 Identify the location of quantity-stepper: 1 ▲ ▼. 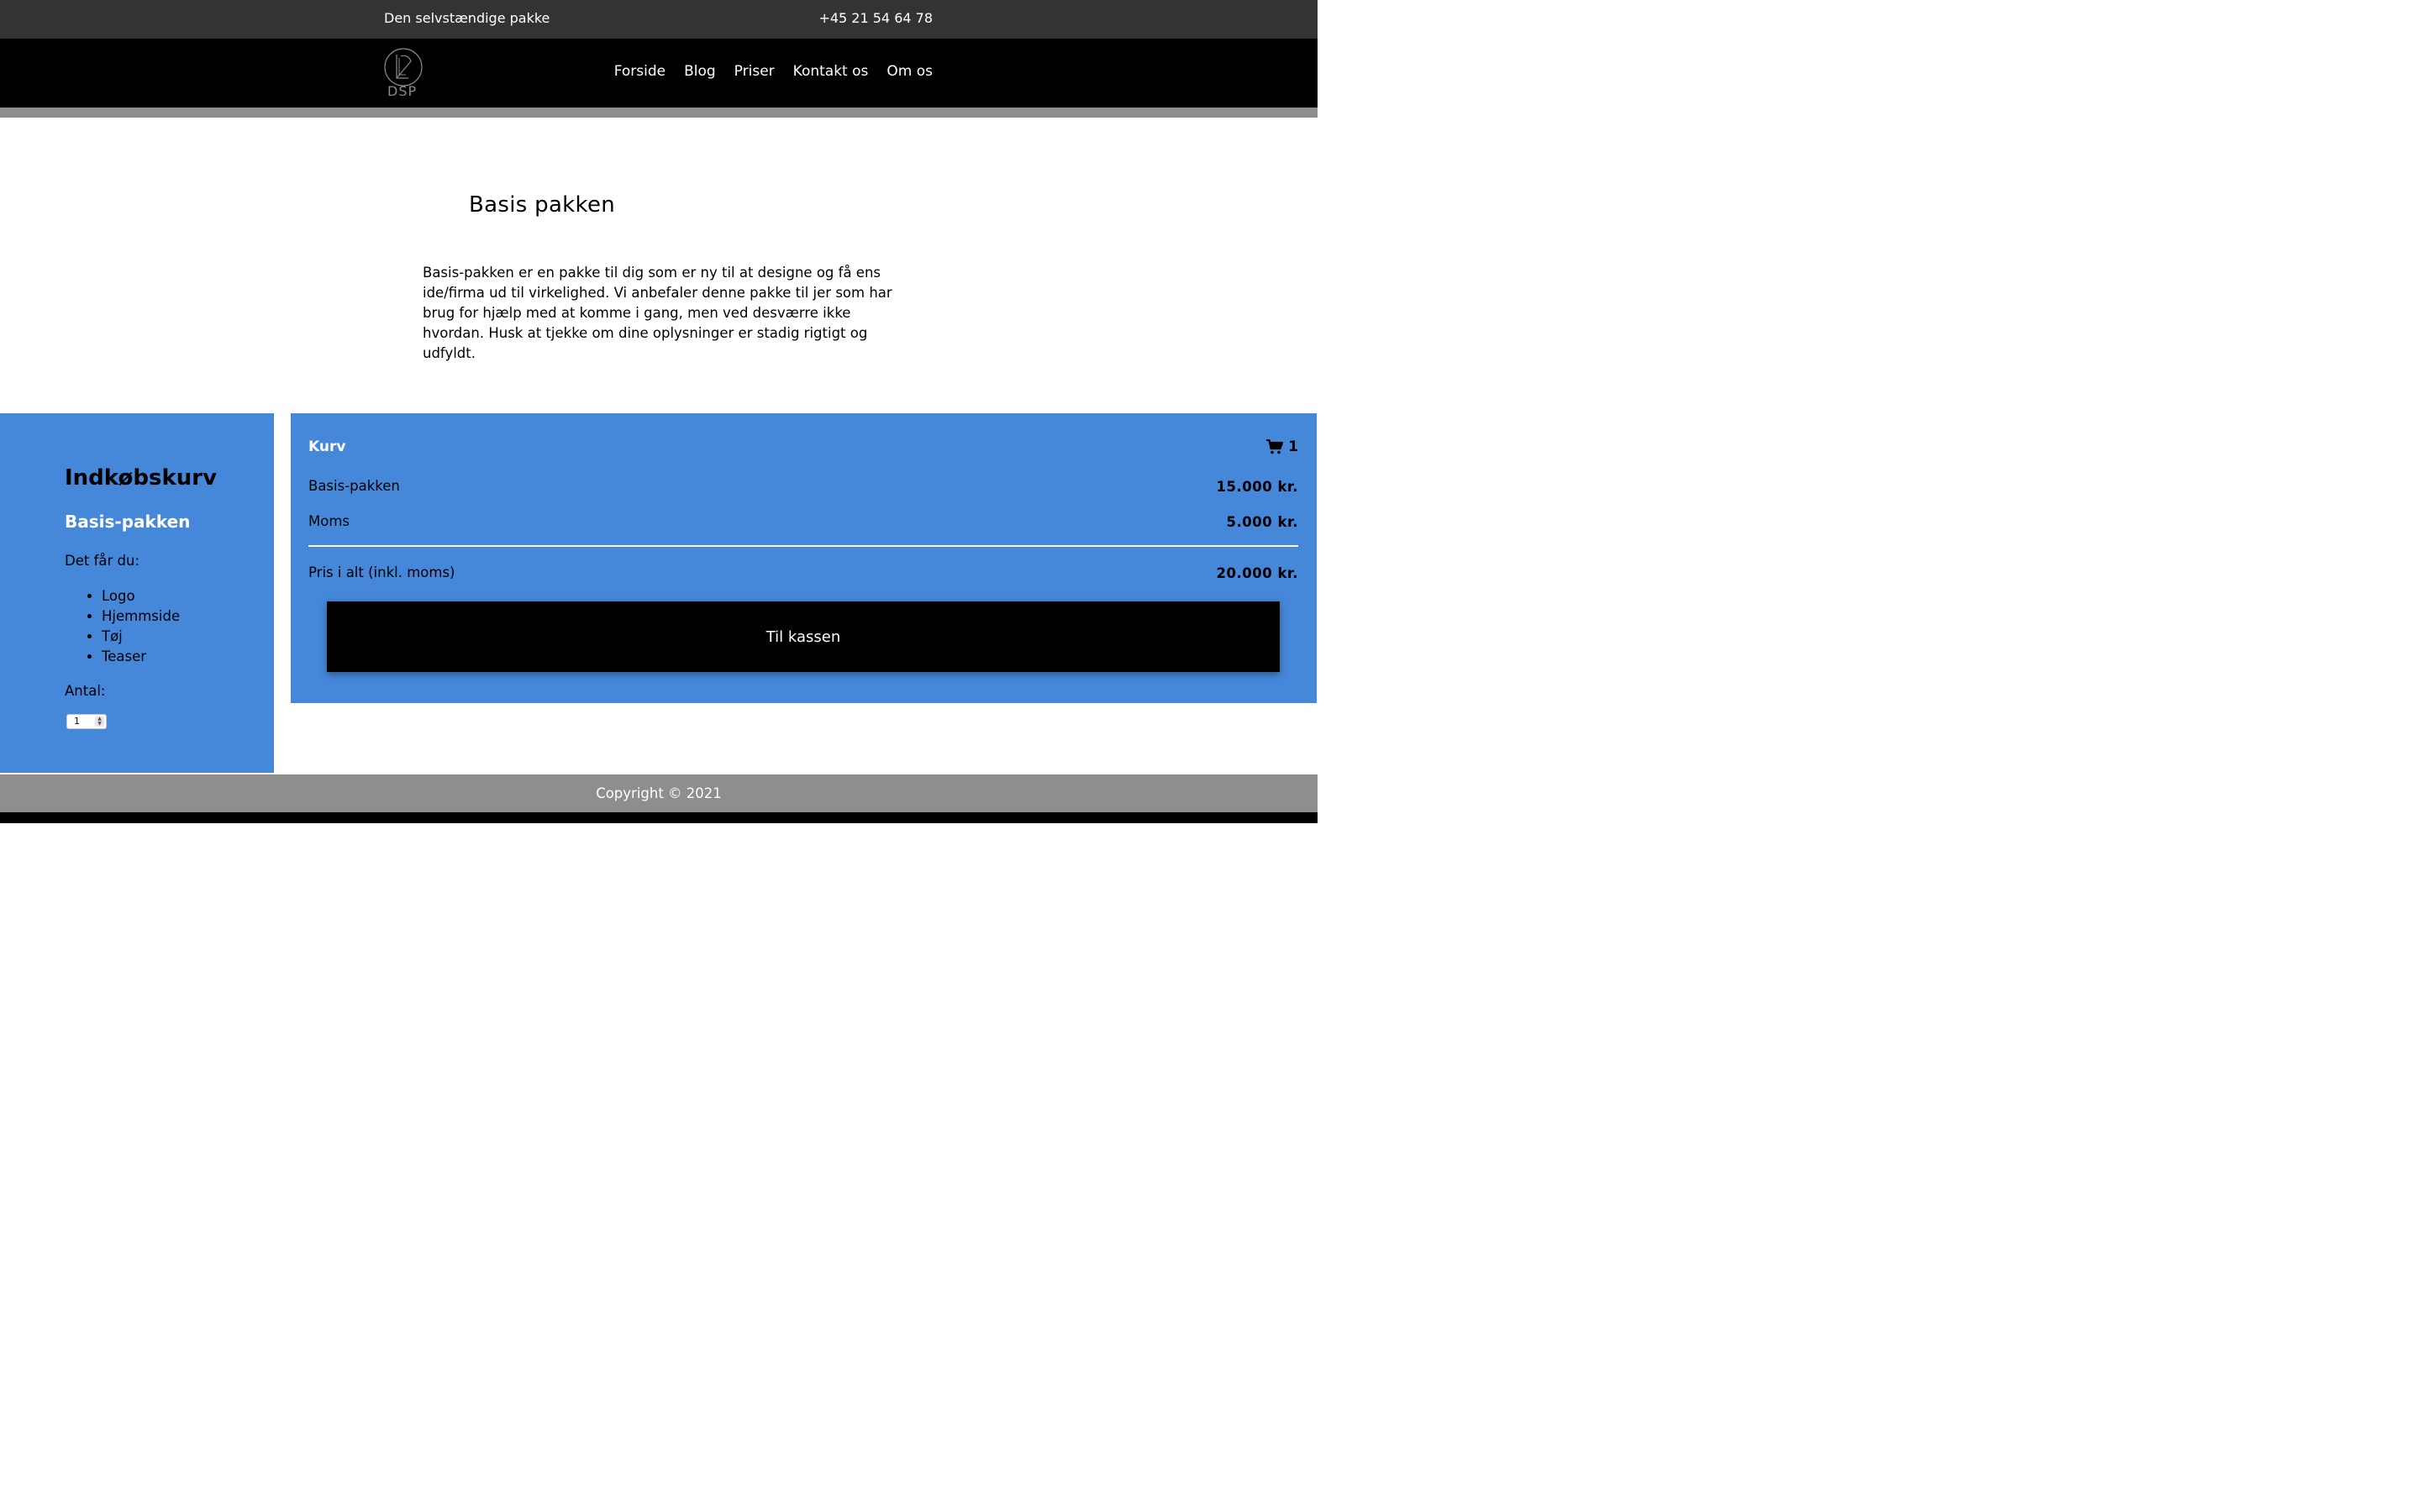
(86, 721).